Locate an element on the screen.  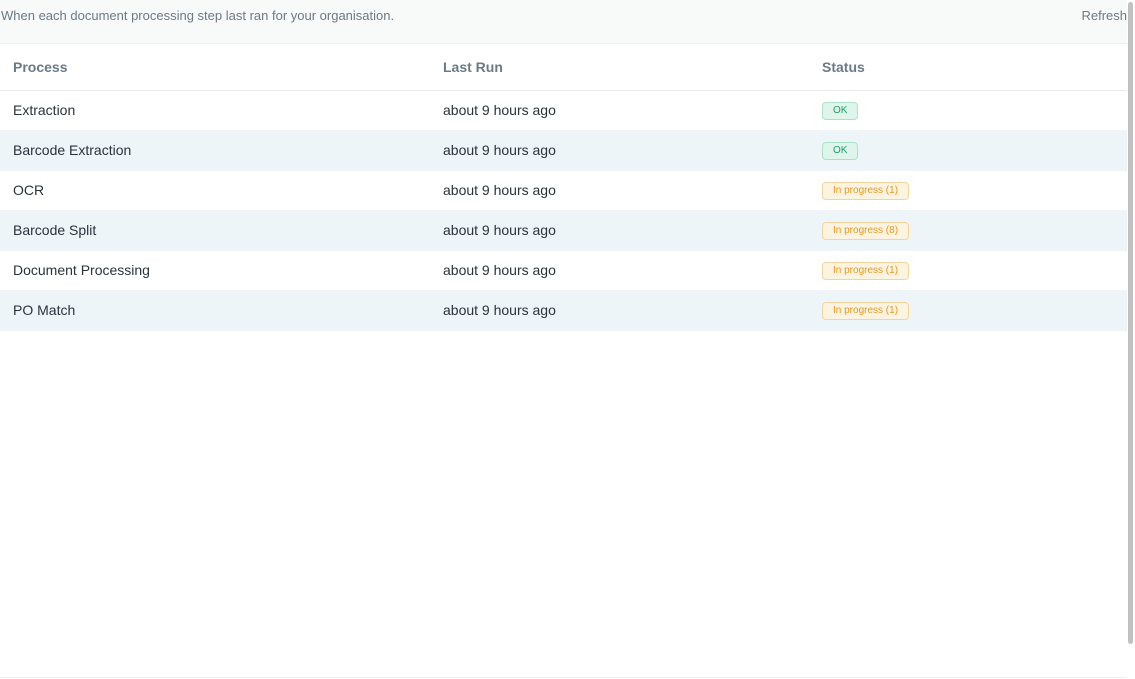
refresh-button: Refresh is located at coordinates (1104, 16).